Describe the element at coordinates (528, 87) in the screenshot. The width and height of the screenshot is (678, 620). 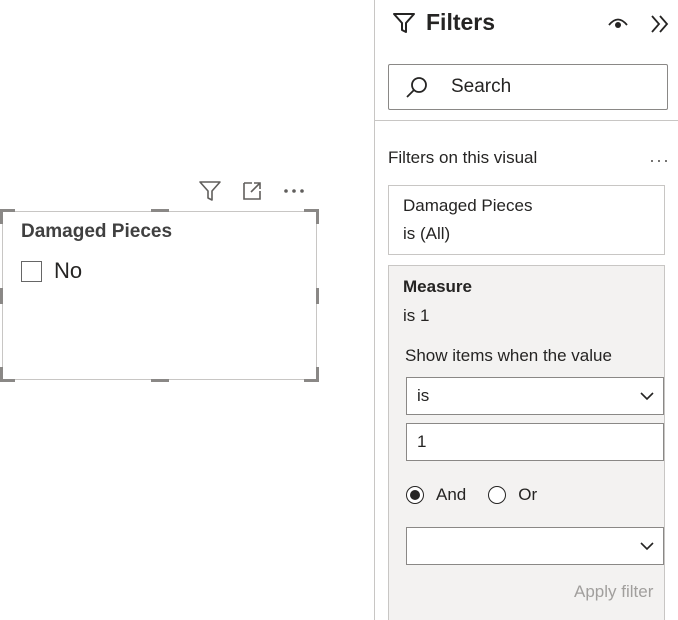
I see `search-input: Search` at that location.